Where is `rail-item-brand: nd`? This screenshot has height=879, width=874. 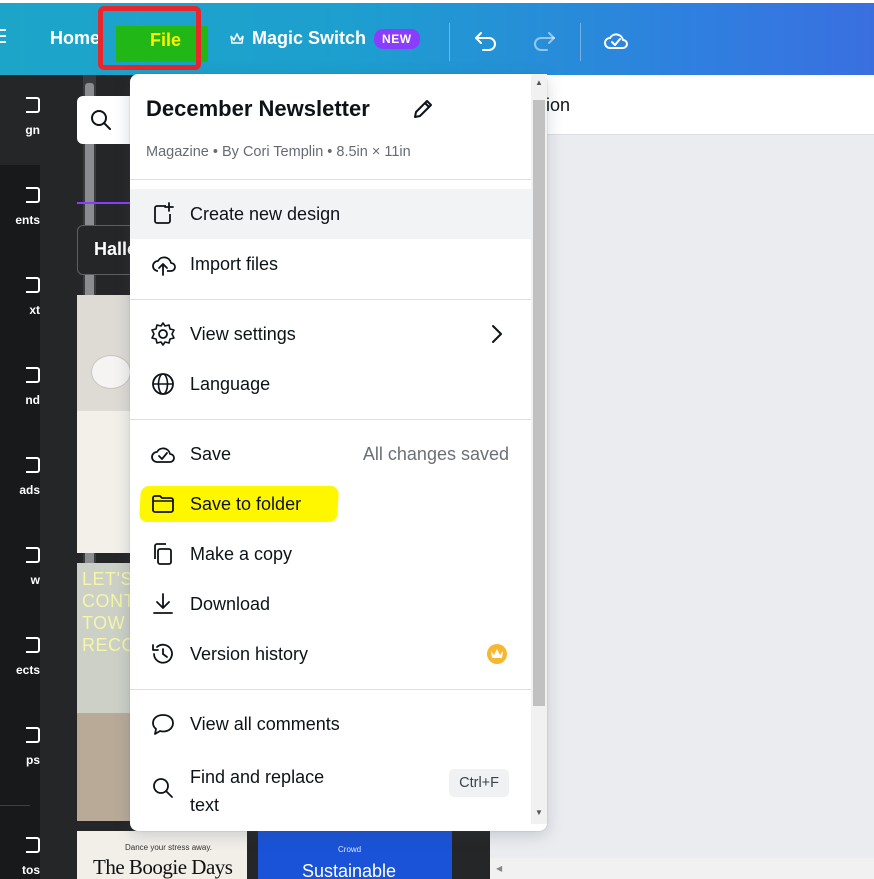
rail-item-brand: nd is located at coordinates (20, 387).